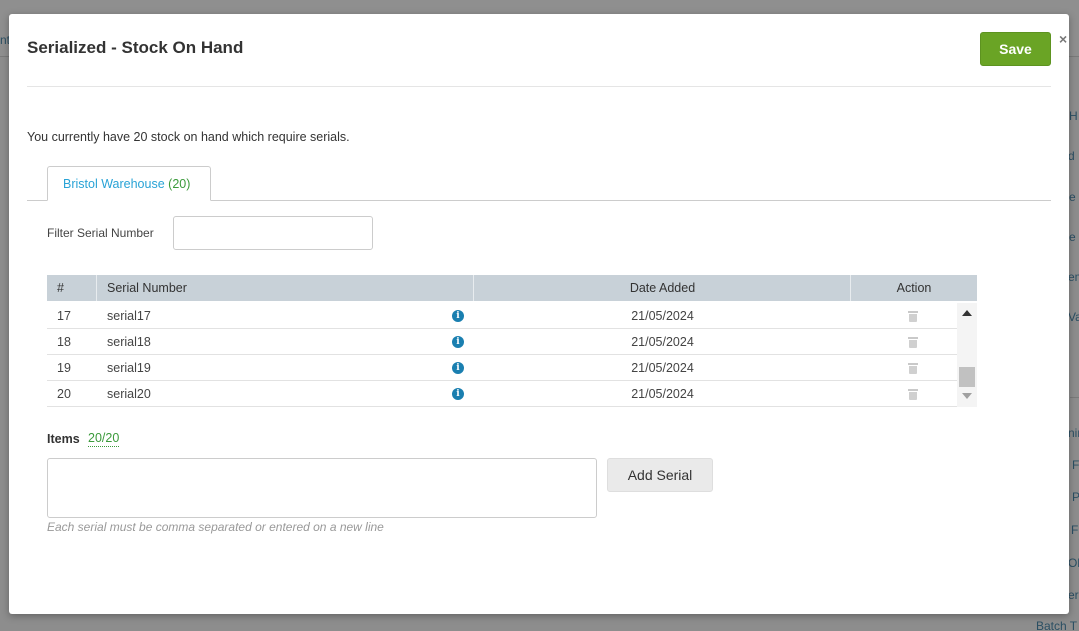 Image resolution: width=1079 pixels, height=631 pixels. What do you see at coordinates (147, 288) in the screenshot?
I see `column-header-serial: Serial Number` at bounding box center [147, 288].